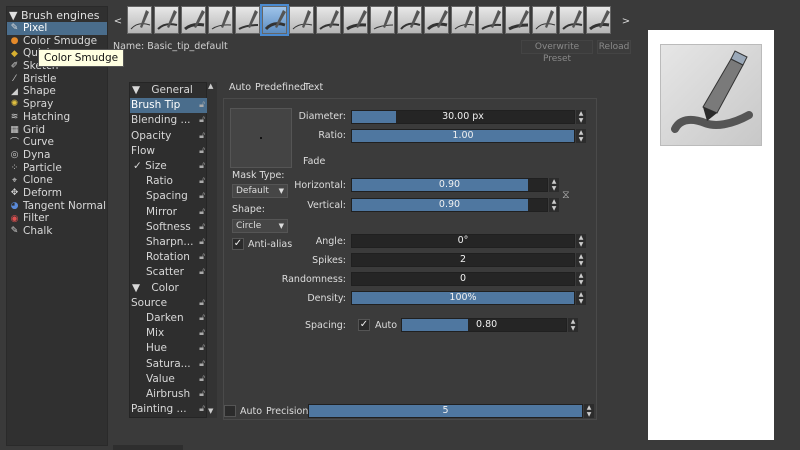  Describe the element at coordinates (210, 86) in the screenshot. I see `scroll-up-icon: ▲` at that location.